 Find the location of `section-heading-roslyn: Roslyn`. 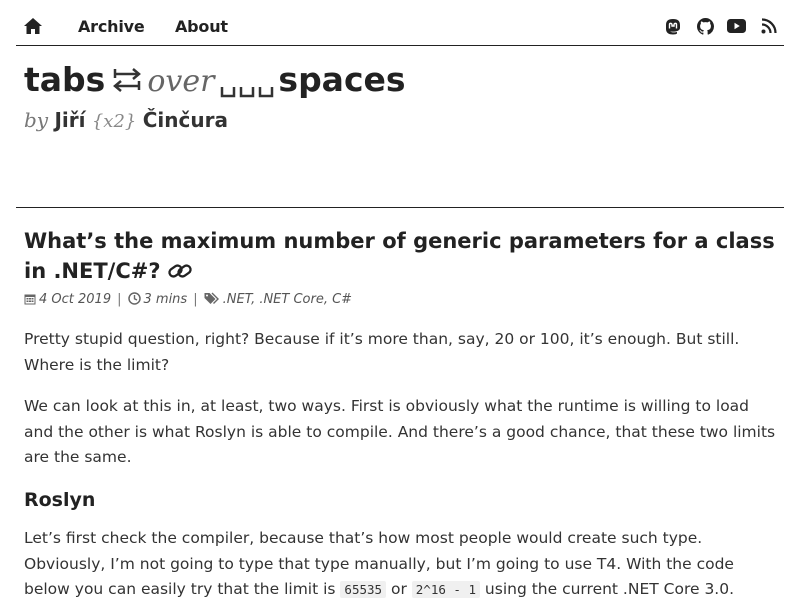

section-heading-roslyn: Roslyn is located at coordinates (60, 500).